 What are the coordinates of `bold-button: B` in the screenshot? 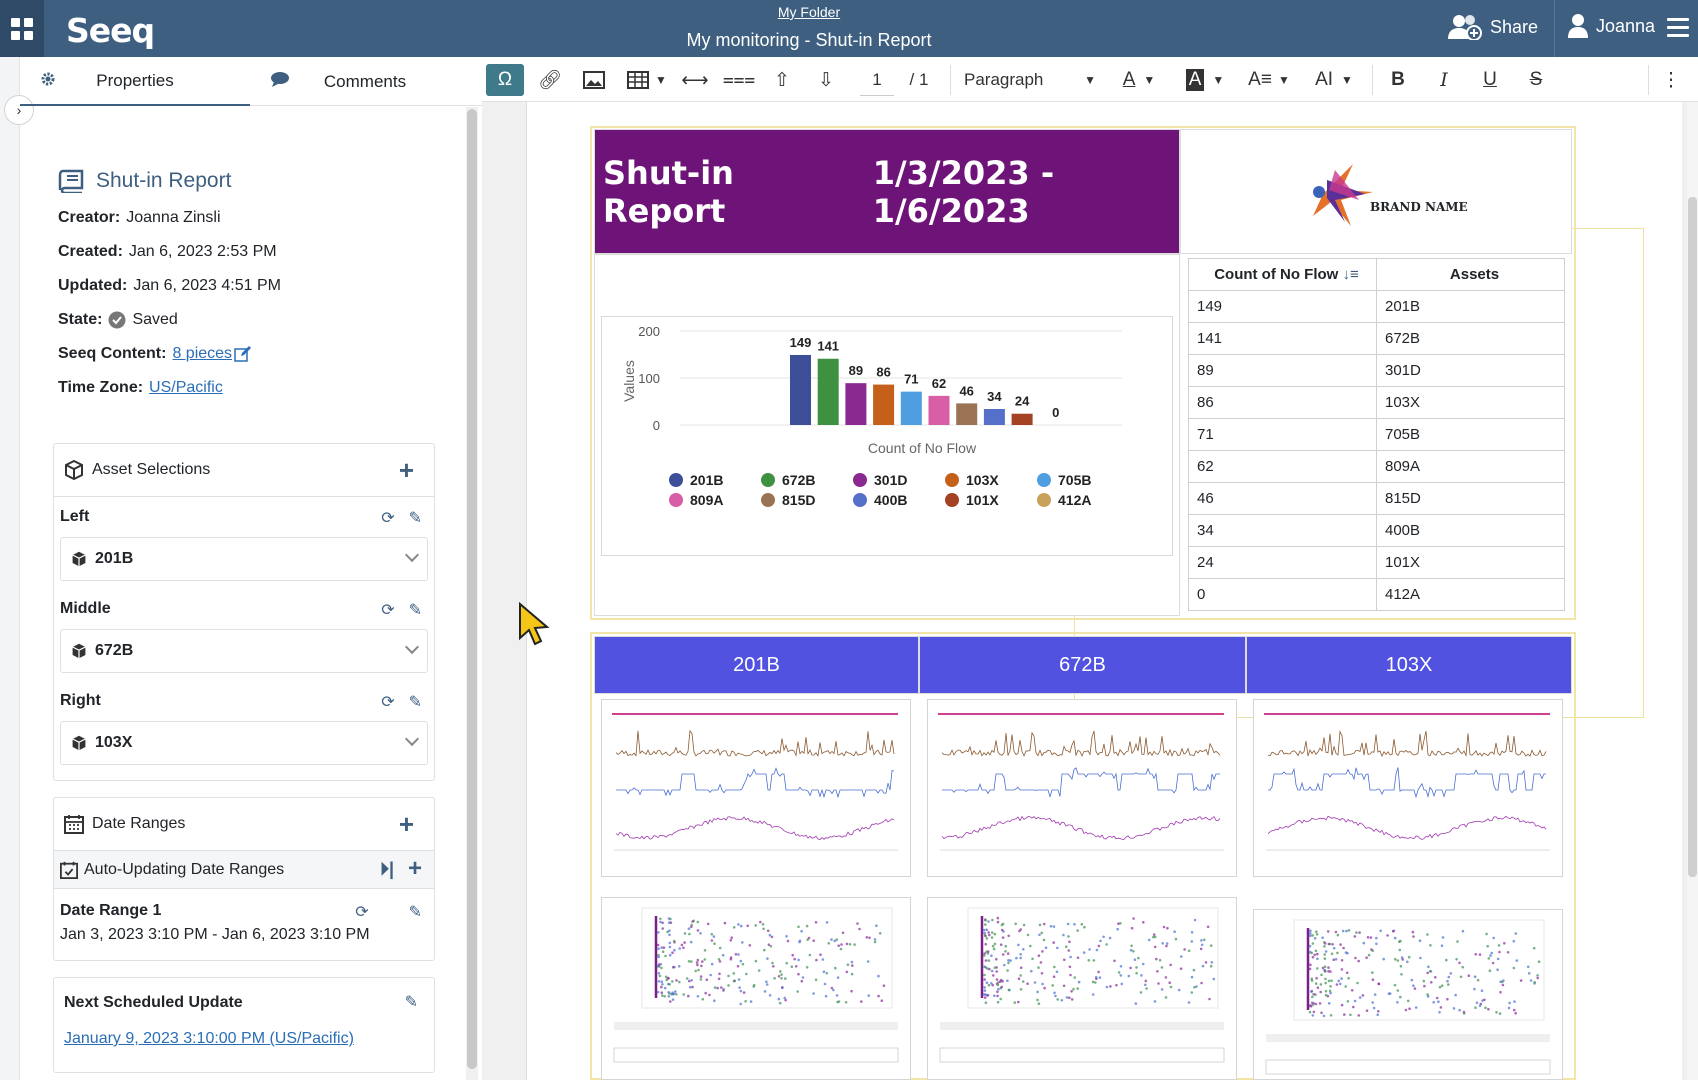 It's located at (1398, 80).